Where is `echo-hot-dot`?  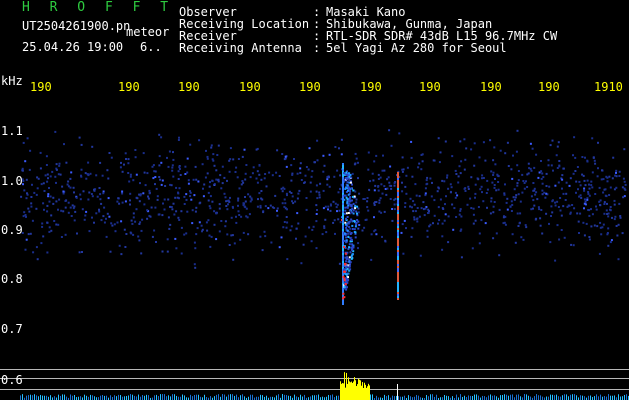 echo-hot-dot is located at coordinates (345, 253).